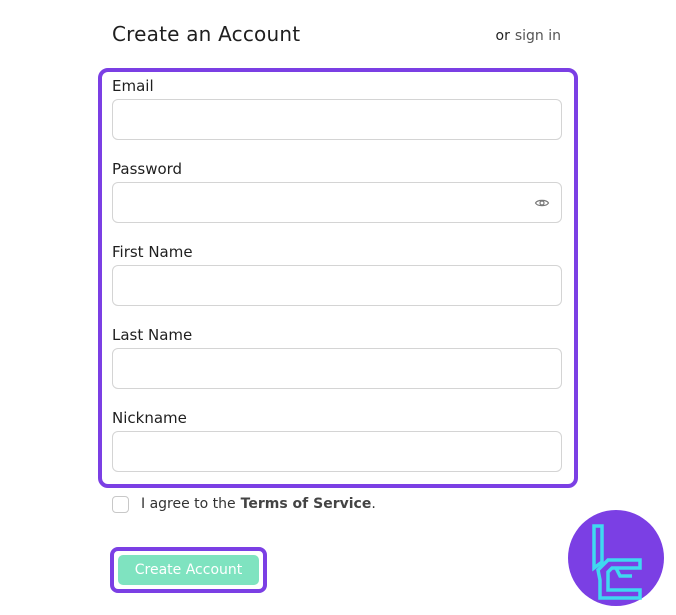 The height and width of the screenshot is (615, 676). I want to click on page-title: Create an Account, so click(206, 34).